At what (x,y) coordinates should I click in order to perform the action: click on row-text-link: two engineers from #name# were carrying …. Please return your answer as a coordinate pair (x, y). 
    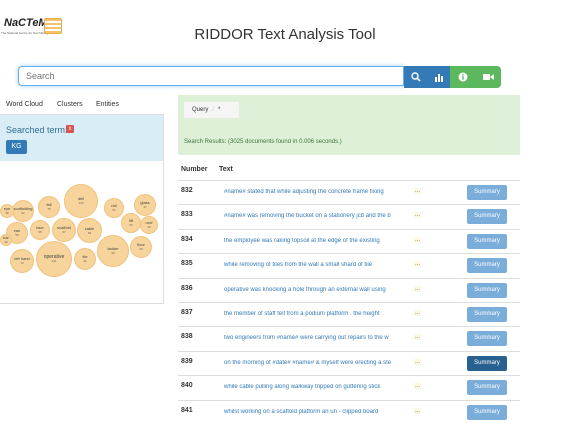
    Looking at the image, I should click on (318, 338).